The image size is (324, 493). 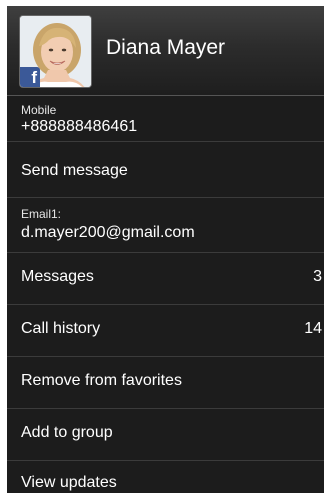 I want to click on messages-row: Messages 3, so click(x=165, y=279).